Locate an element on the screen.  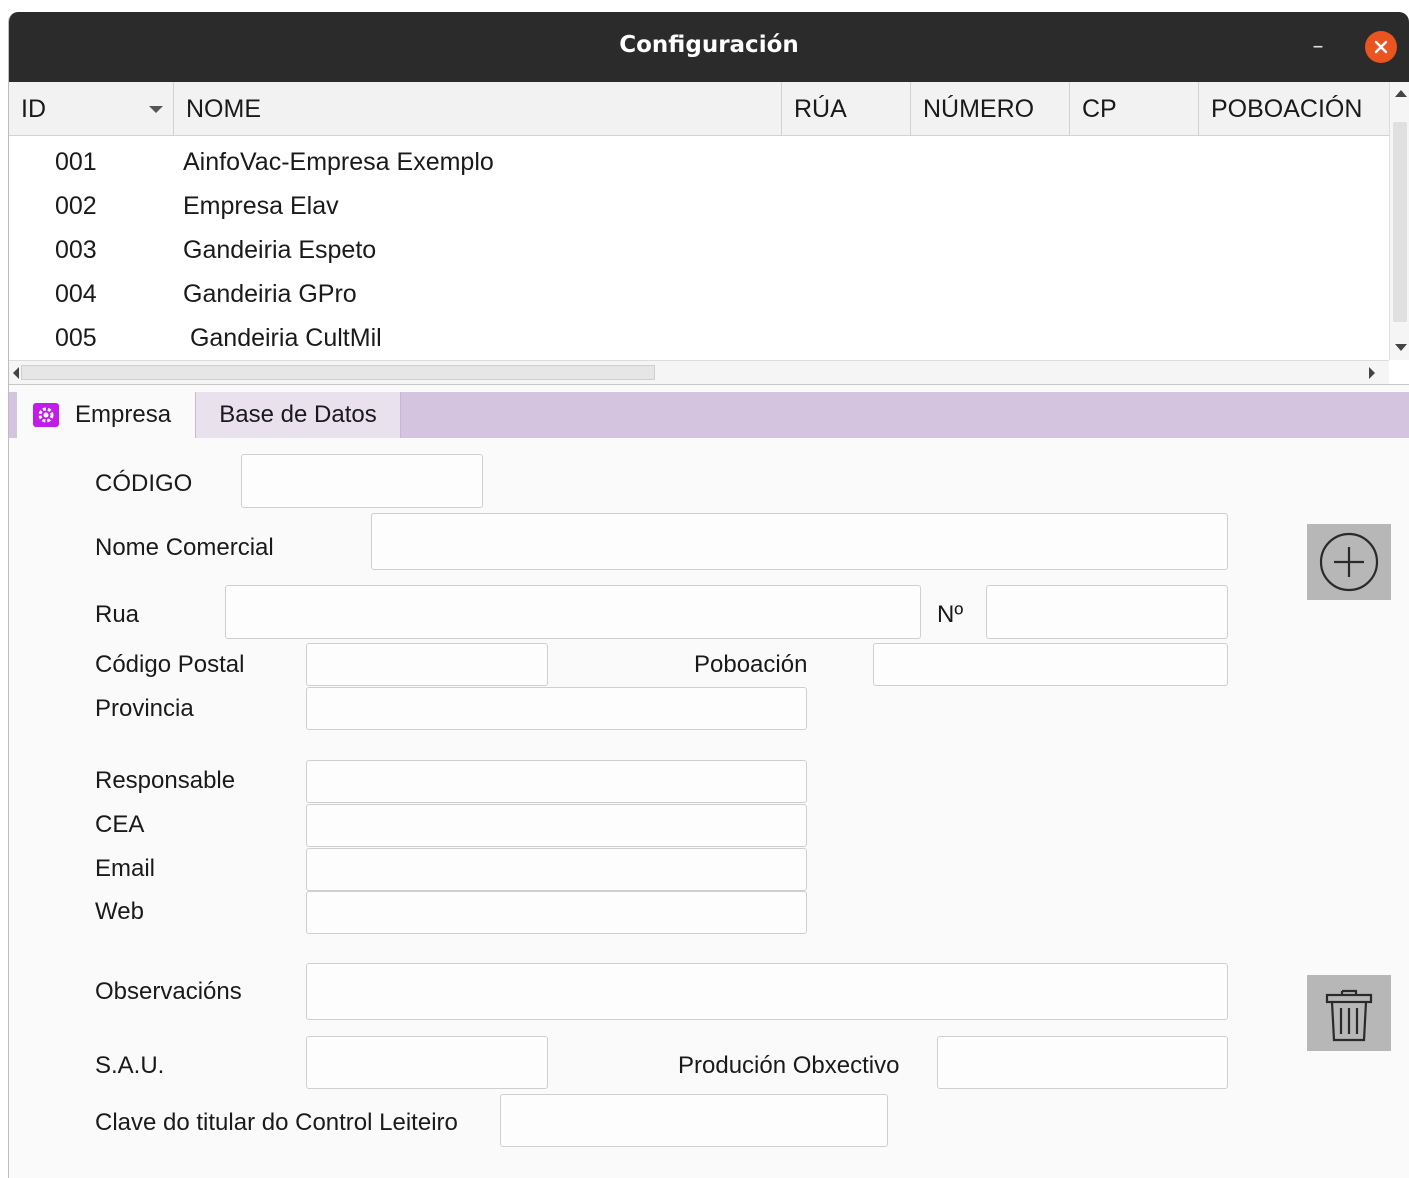
trash-icon is located at coordinates (1349, 1015).